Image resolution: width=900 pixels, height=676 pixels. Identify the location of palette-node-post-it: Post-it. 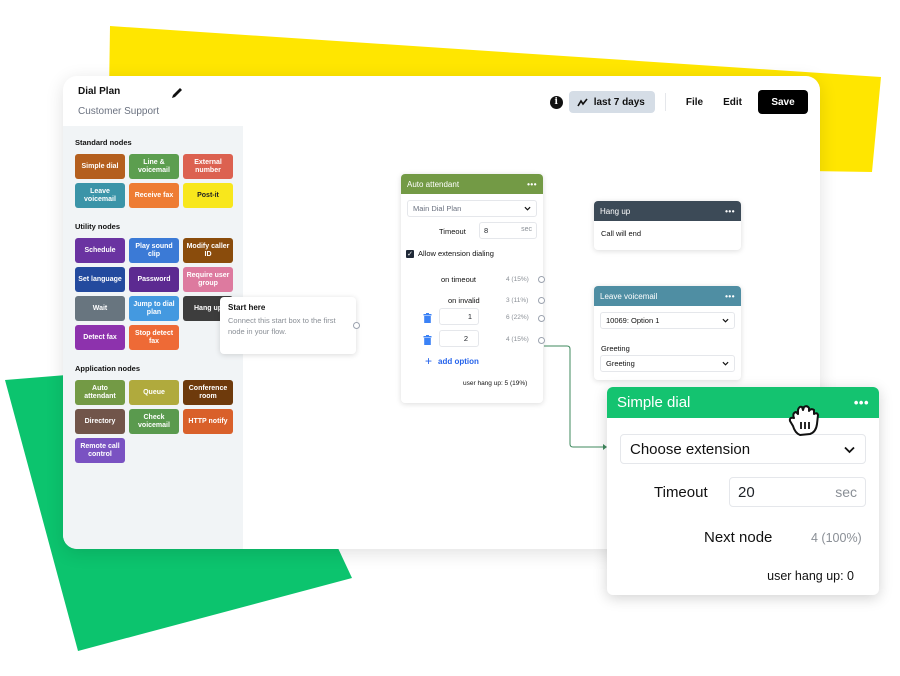
(208, 195).